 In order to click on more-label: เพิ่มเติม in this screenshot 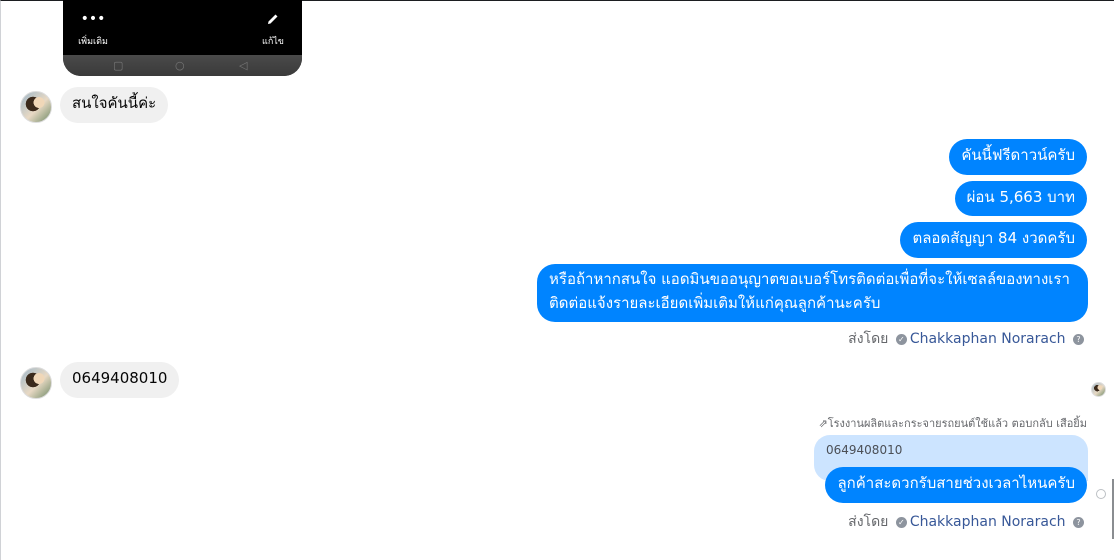, I will do `click(93, 42)`.